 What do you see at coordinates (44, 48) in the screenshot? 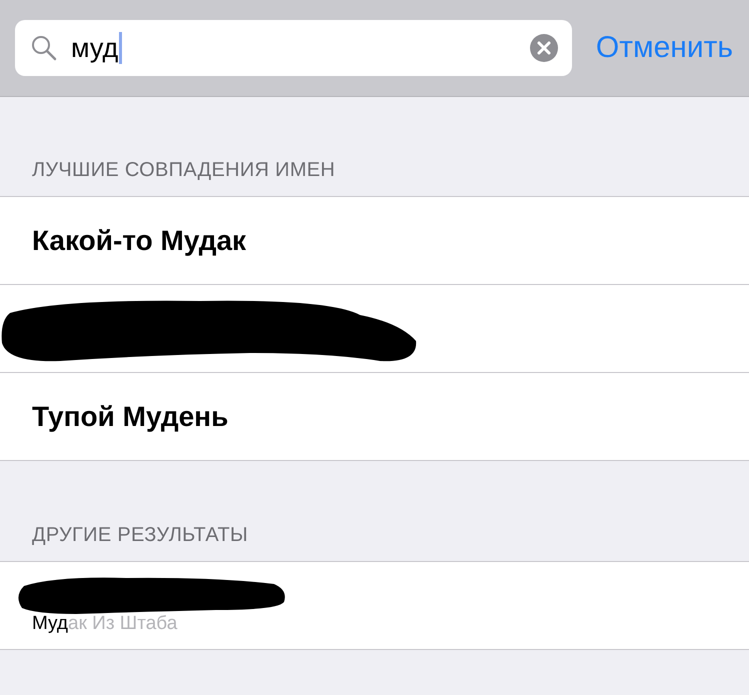
I see `search-icon` at bounding box center [44, 48].